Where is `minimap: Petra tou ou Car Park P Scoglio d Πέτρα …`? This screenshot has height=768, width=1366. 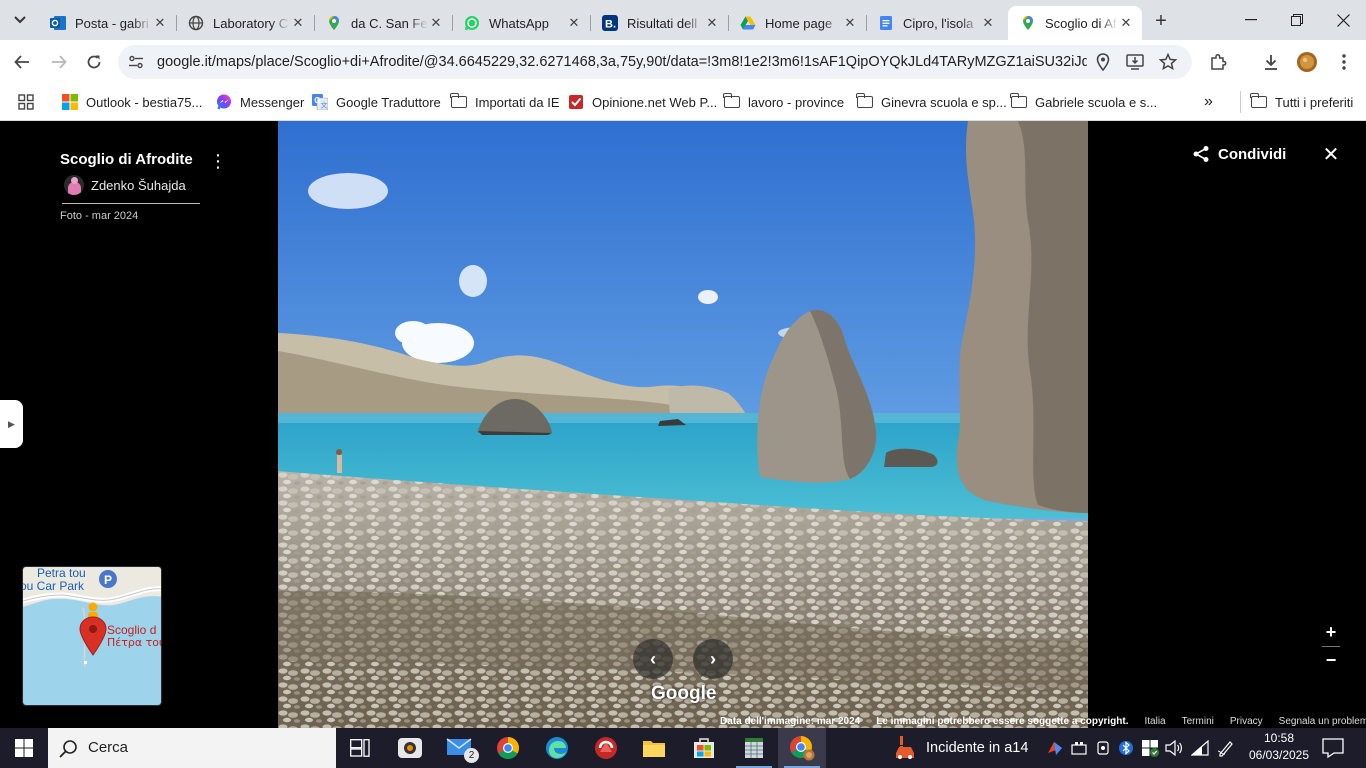 minimap: Petra tou ou Car Park P Scoglio d Πέτρα … is located at coordinates (92, 636).